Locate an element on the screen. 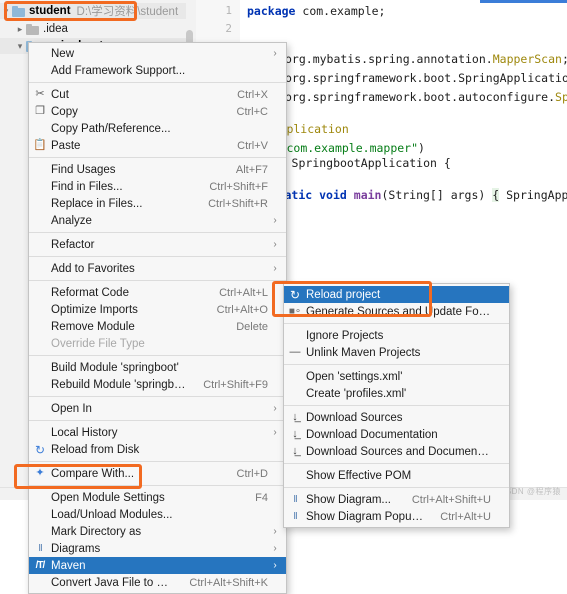 This screenshot has height=594, width=567. menu-item-icon: — is located at coordinates (295, 352).